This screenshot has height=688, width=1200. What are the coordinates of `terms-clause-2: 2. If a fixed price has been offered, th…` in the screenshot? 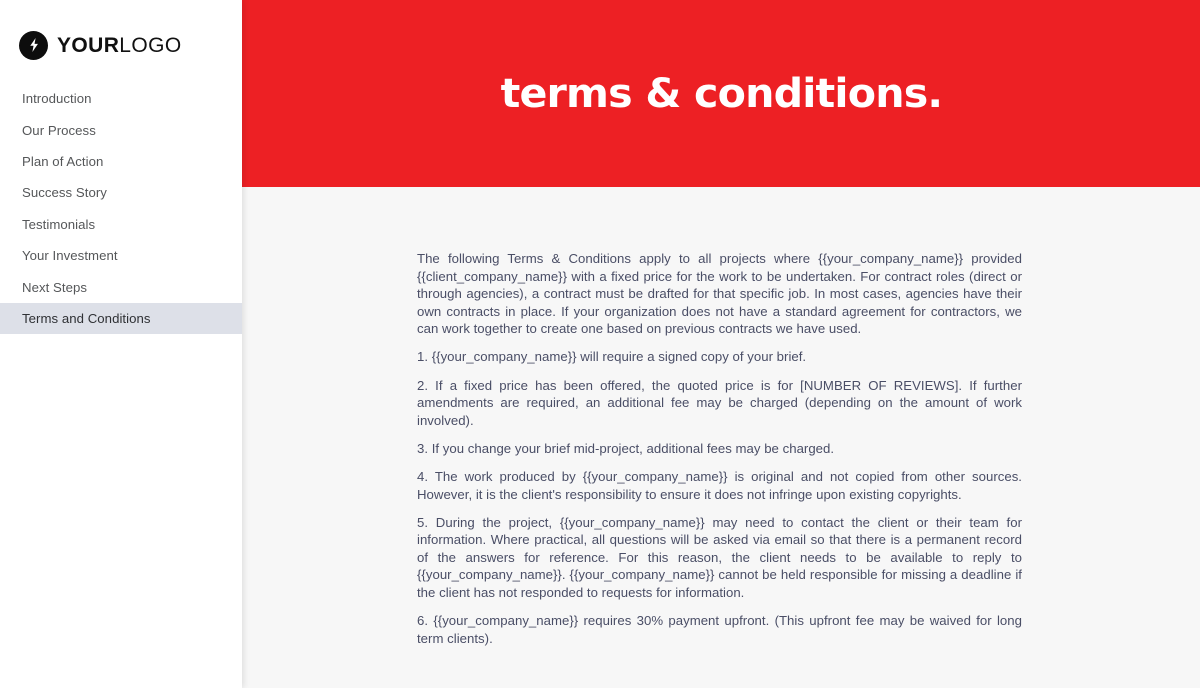 It's located at (719, 402).